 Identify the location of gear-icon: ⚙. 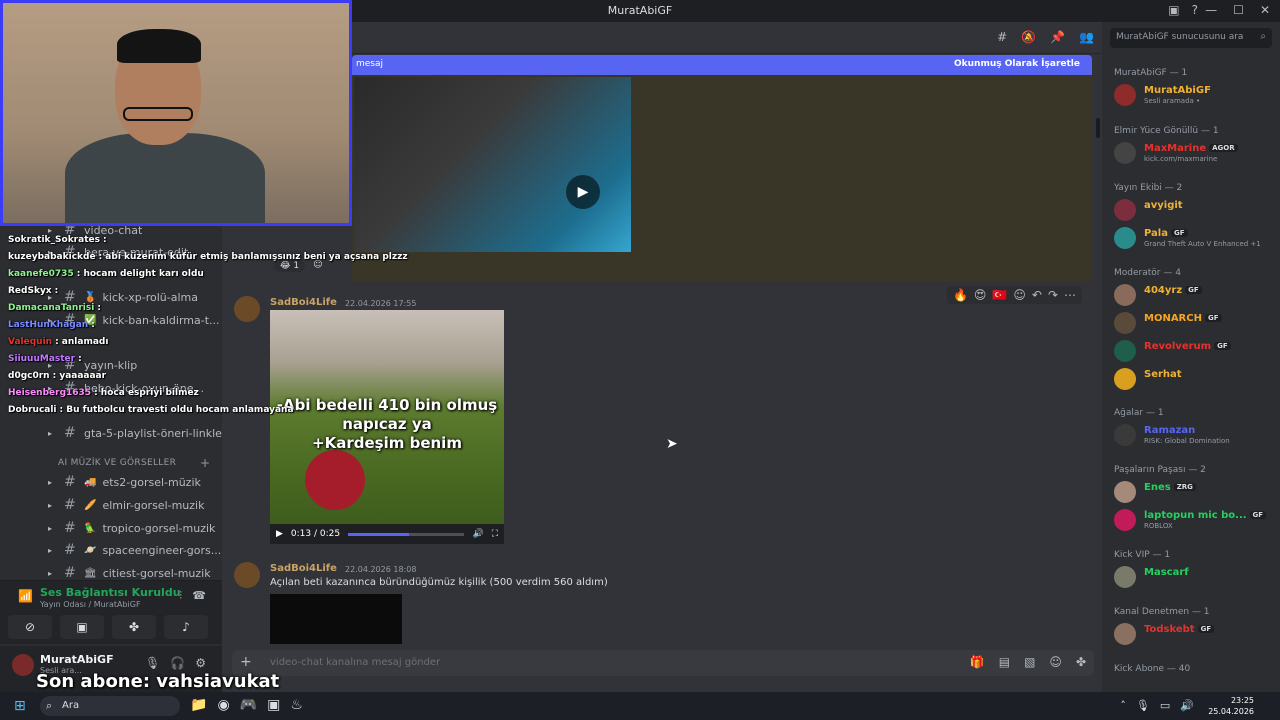
(200, 663).